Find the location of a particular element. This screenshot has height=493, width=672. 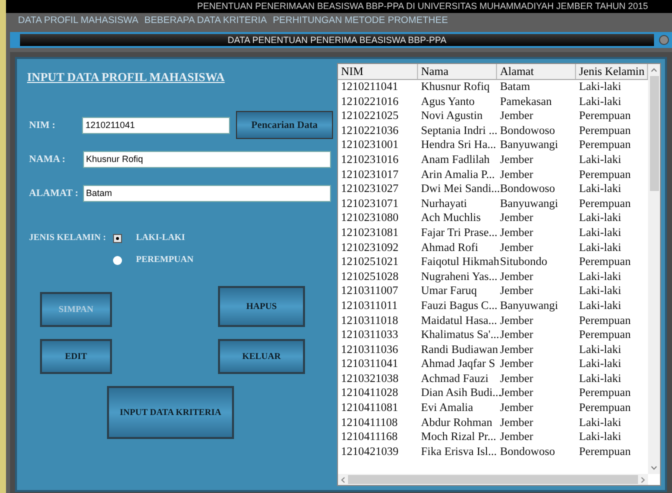

action-button: EDIT is located at coordinates (76, 356).